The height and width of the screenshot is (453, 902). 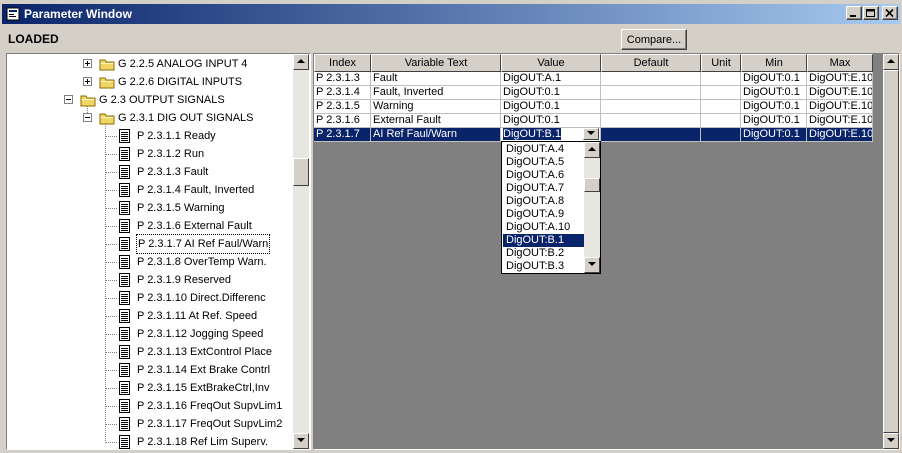 What do you see at coordinates (149, 100) in the screenshot?
I see `tree-group-item: G 2.3 OUTPUT SIGNALS` at bounding box center [149, 100].